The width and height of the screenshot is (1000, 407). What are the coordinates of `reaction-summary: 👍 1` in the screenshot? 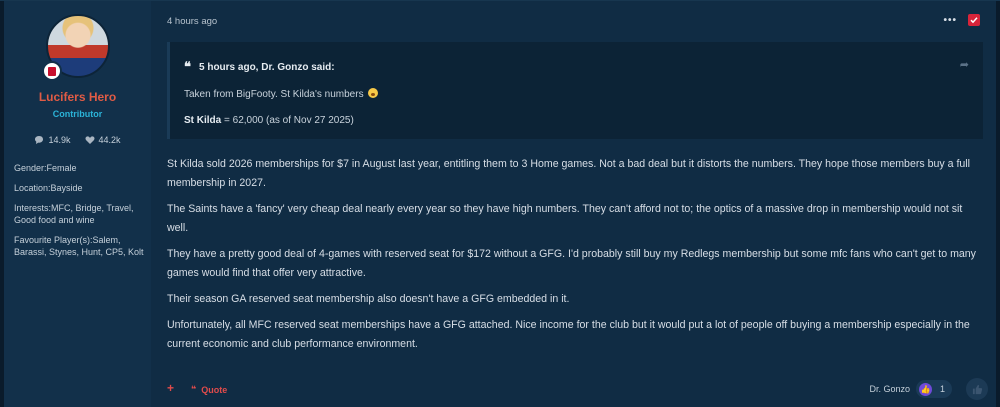 It's located at (934, 389).